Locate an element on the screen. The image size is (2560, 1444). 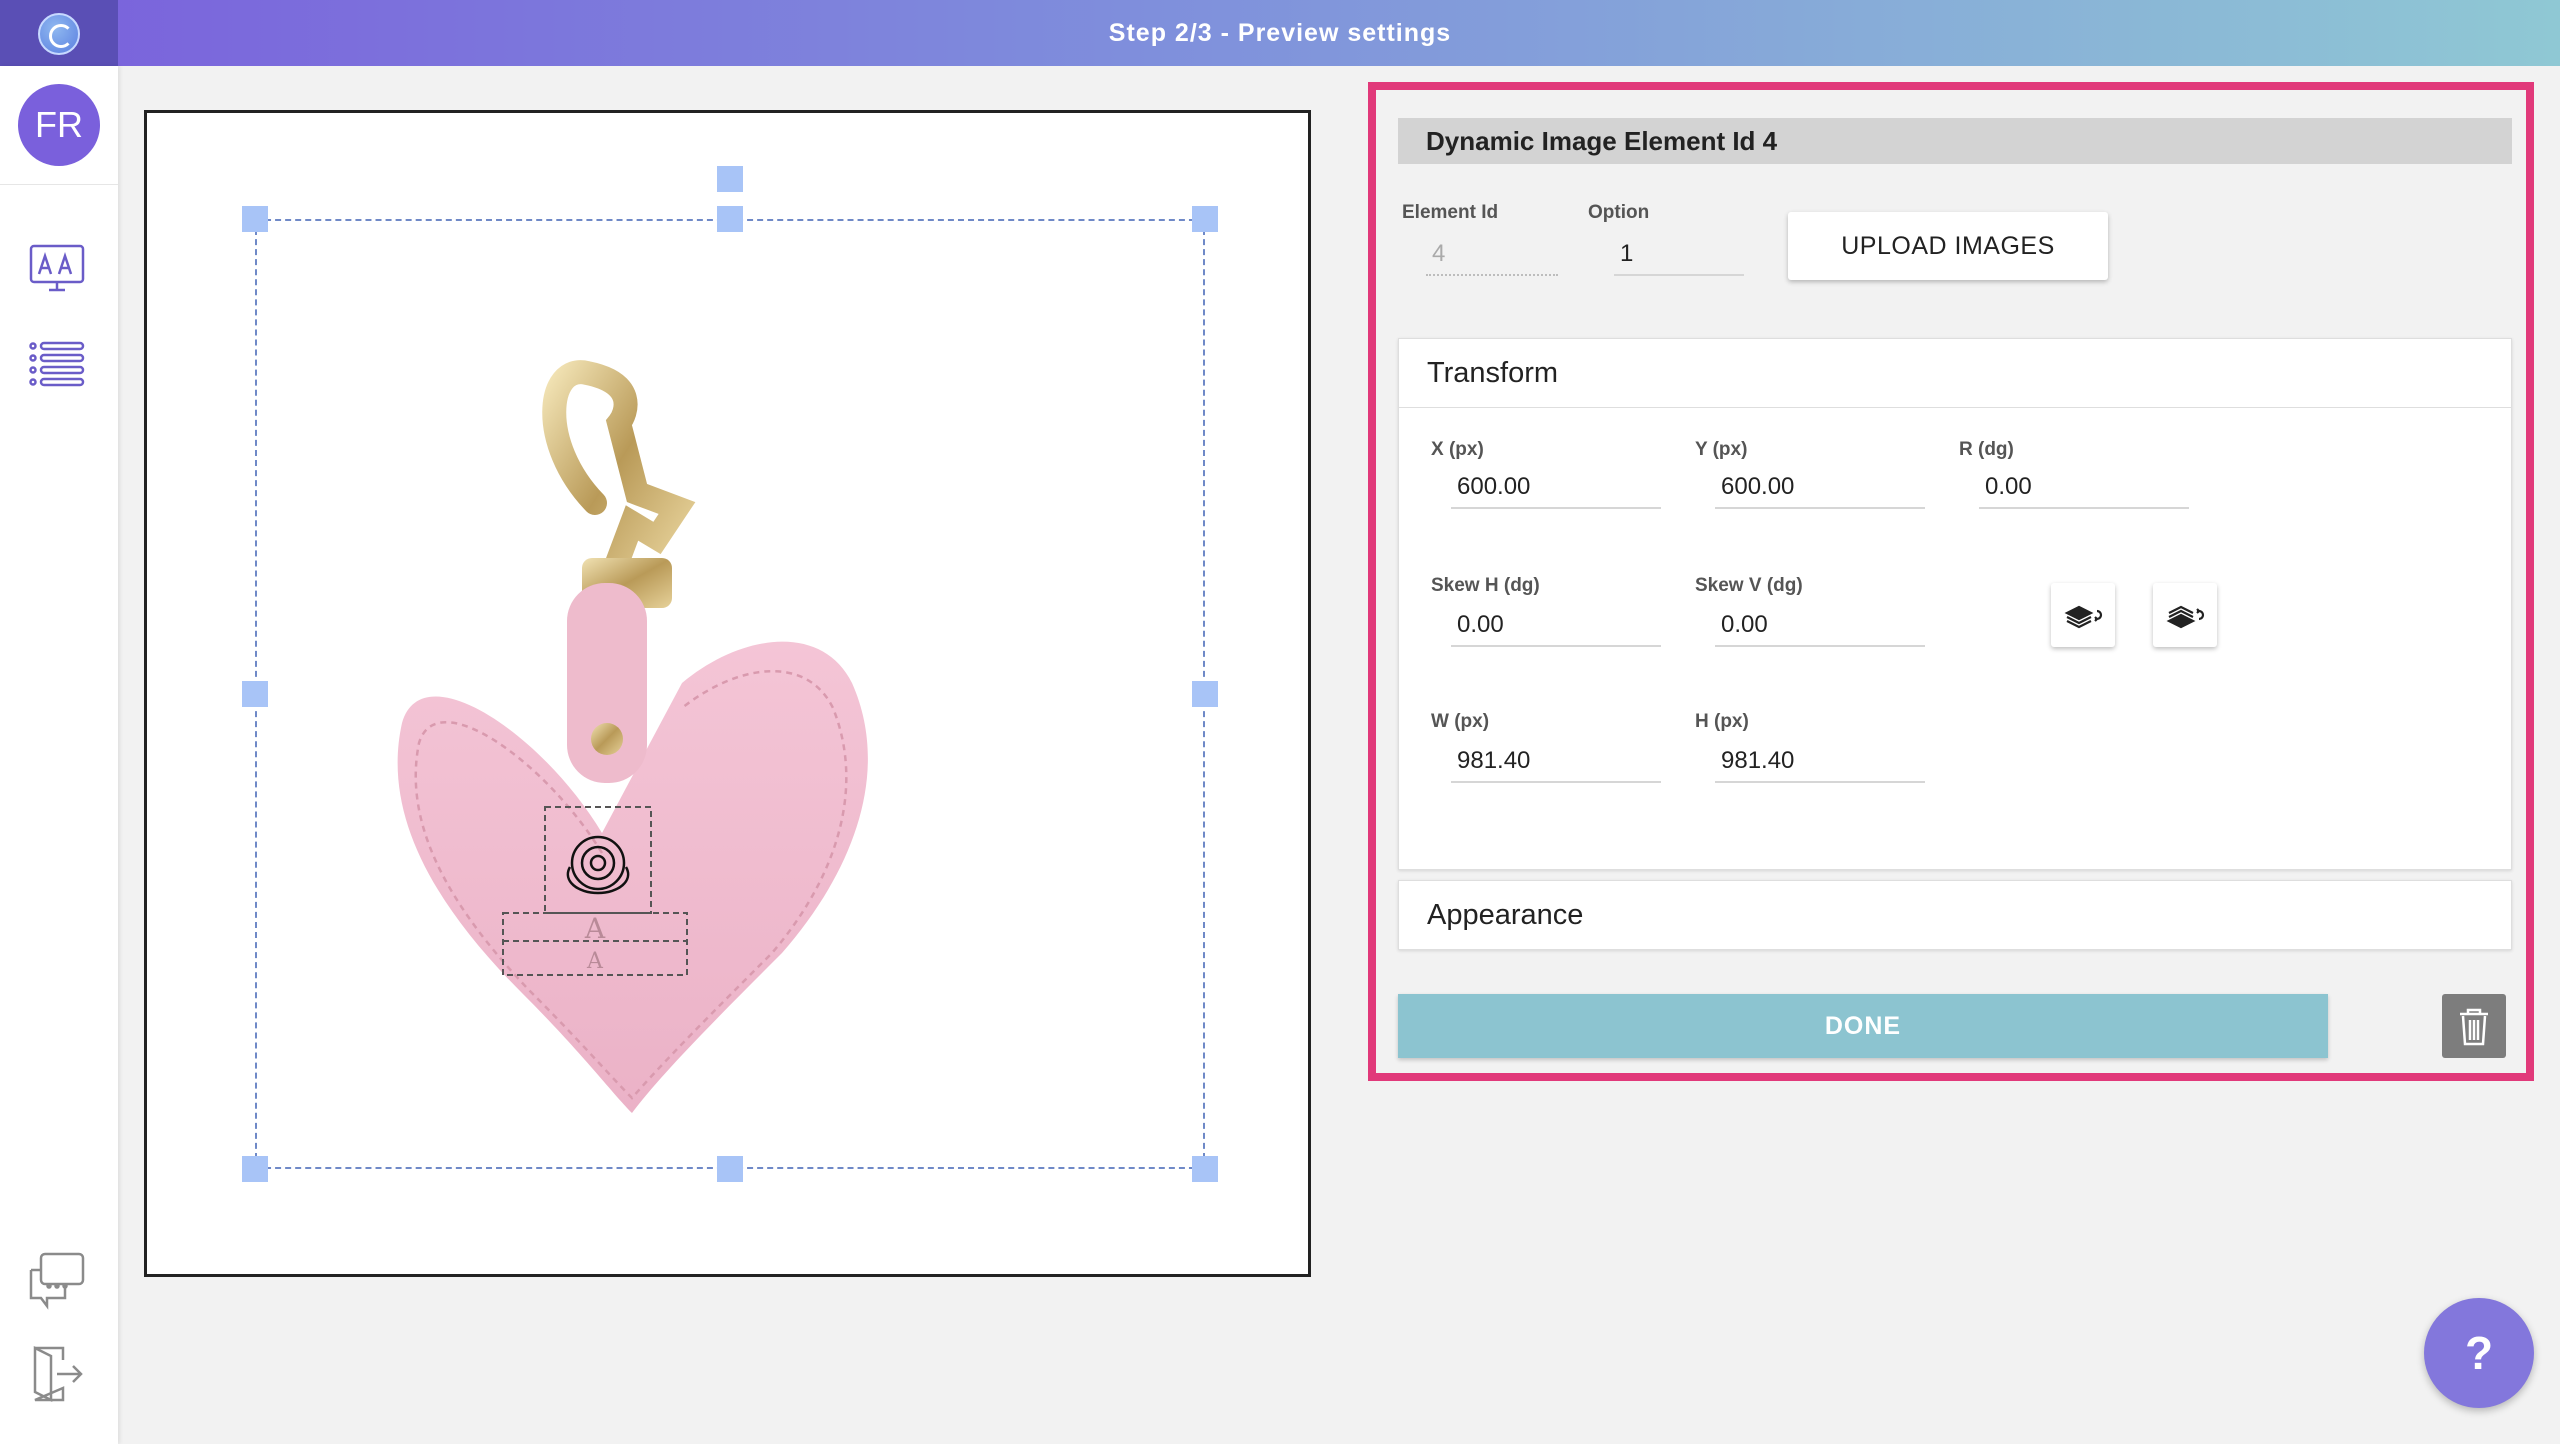
avatar: FR is located at coordinates (59, 125).